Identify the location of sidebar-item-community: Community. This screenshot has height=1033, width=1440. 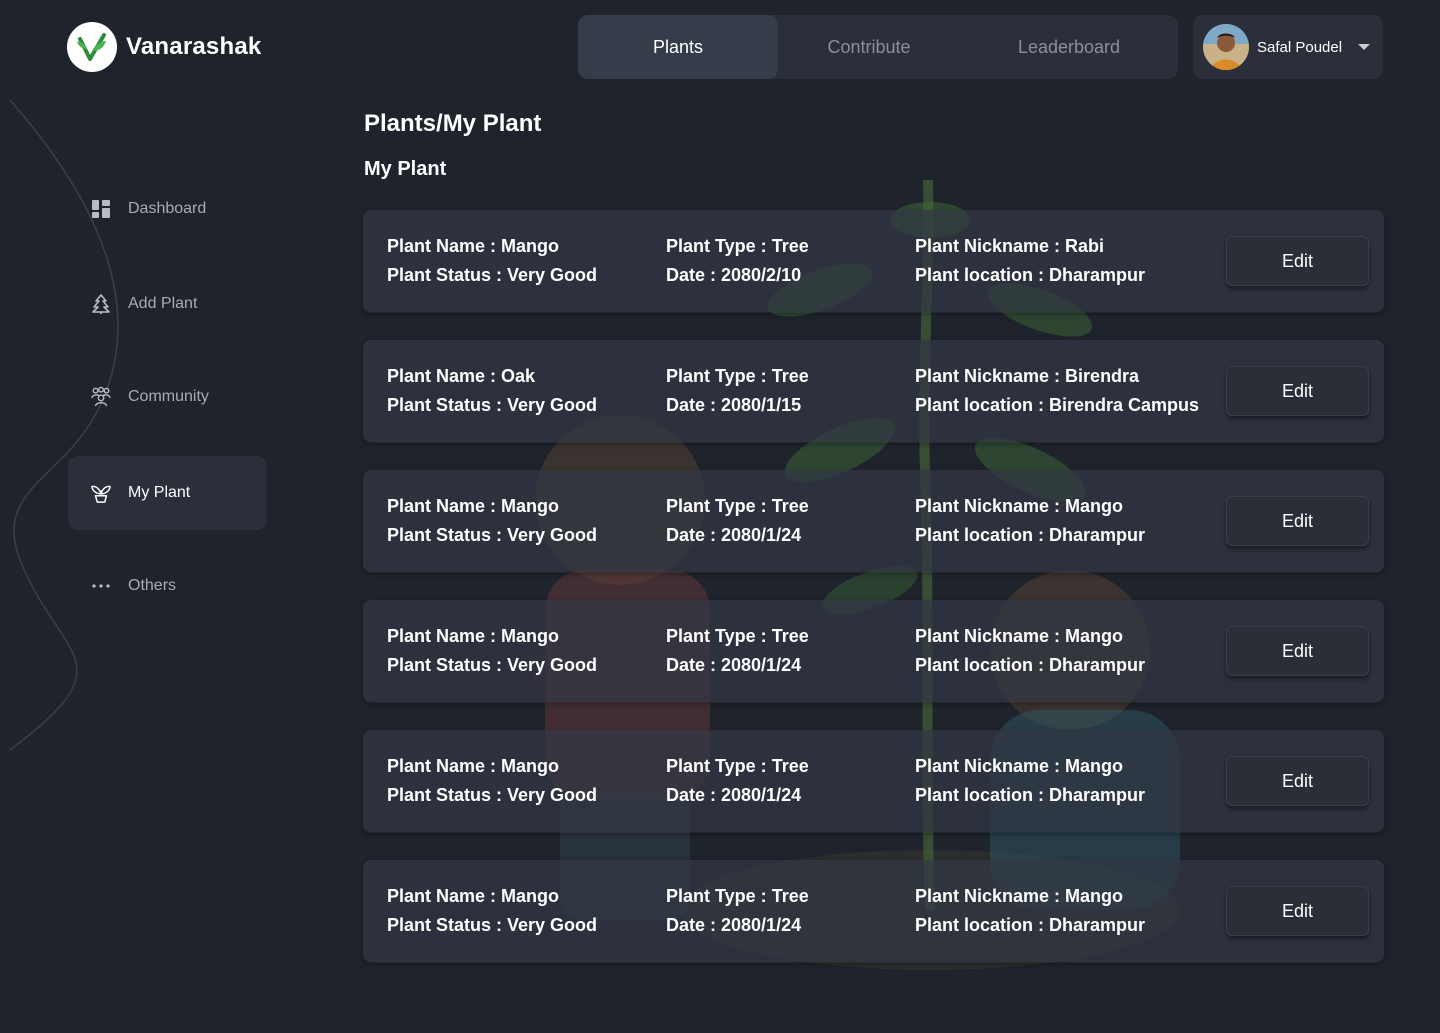
(167, 397).